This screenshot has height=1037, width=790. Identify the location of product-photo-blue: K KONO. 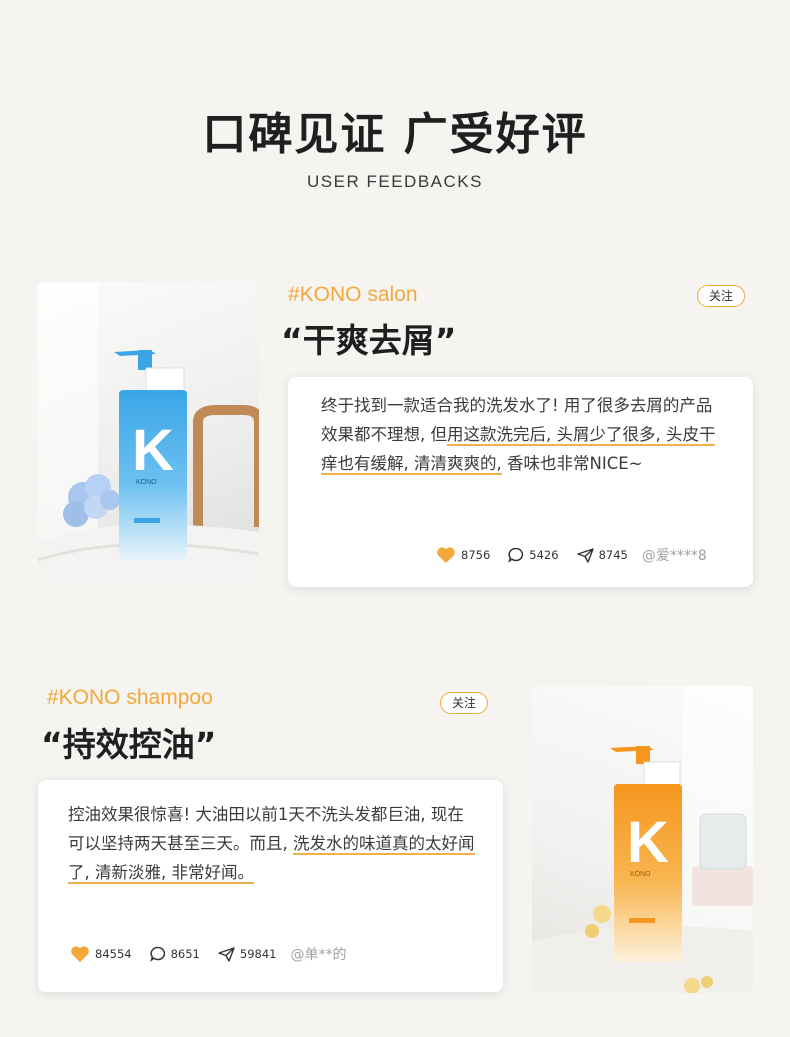
(148, 435).